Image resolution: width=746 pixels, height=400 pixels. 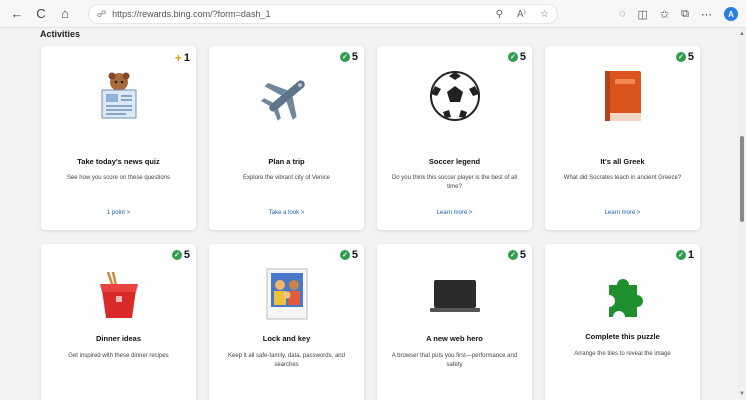 I want to click on points-badge: + 1, so click(x=182, y=58).